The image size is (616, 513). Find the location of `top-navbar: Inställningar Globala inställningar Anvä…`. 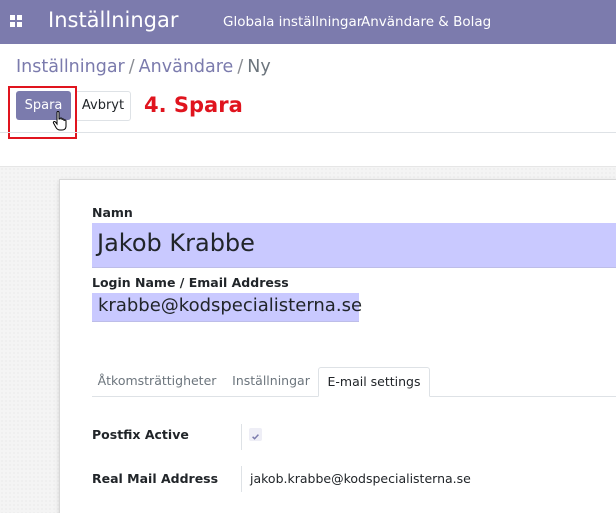

top-navbar: Inställningar Globala inställningar Anvä… is located at coordinates (308, 22).